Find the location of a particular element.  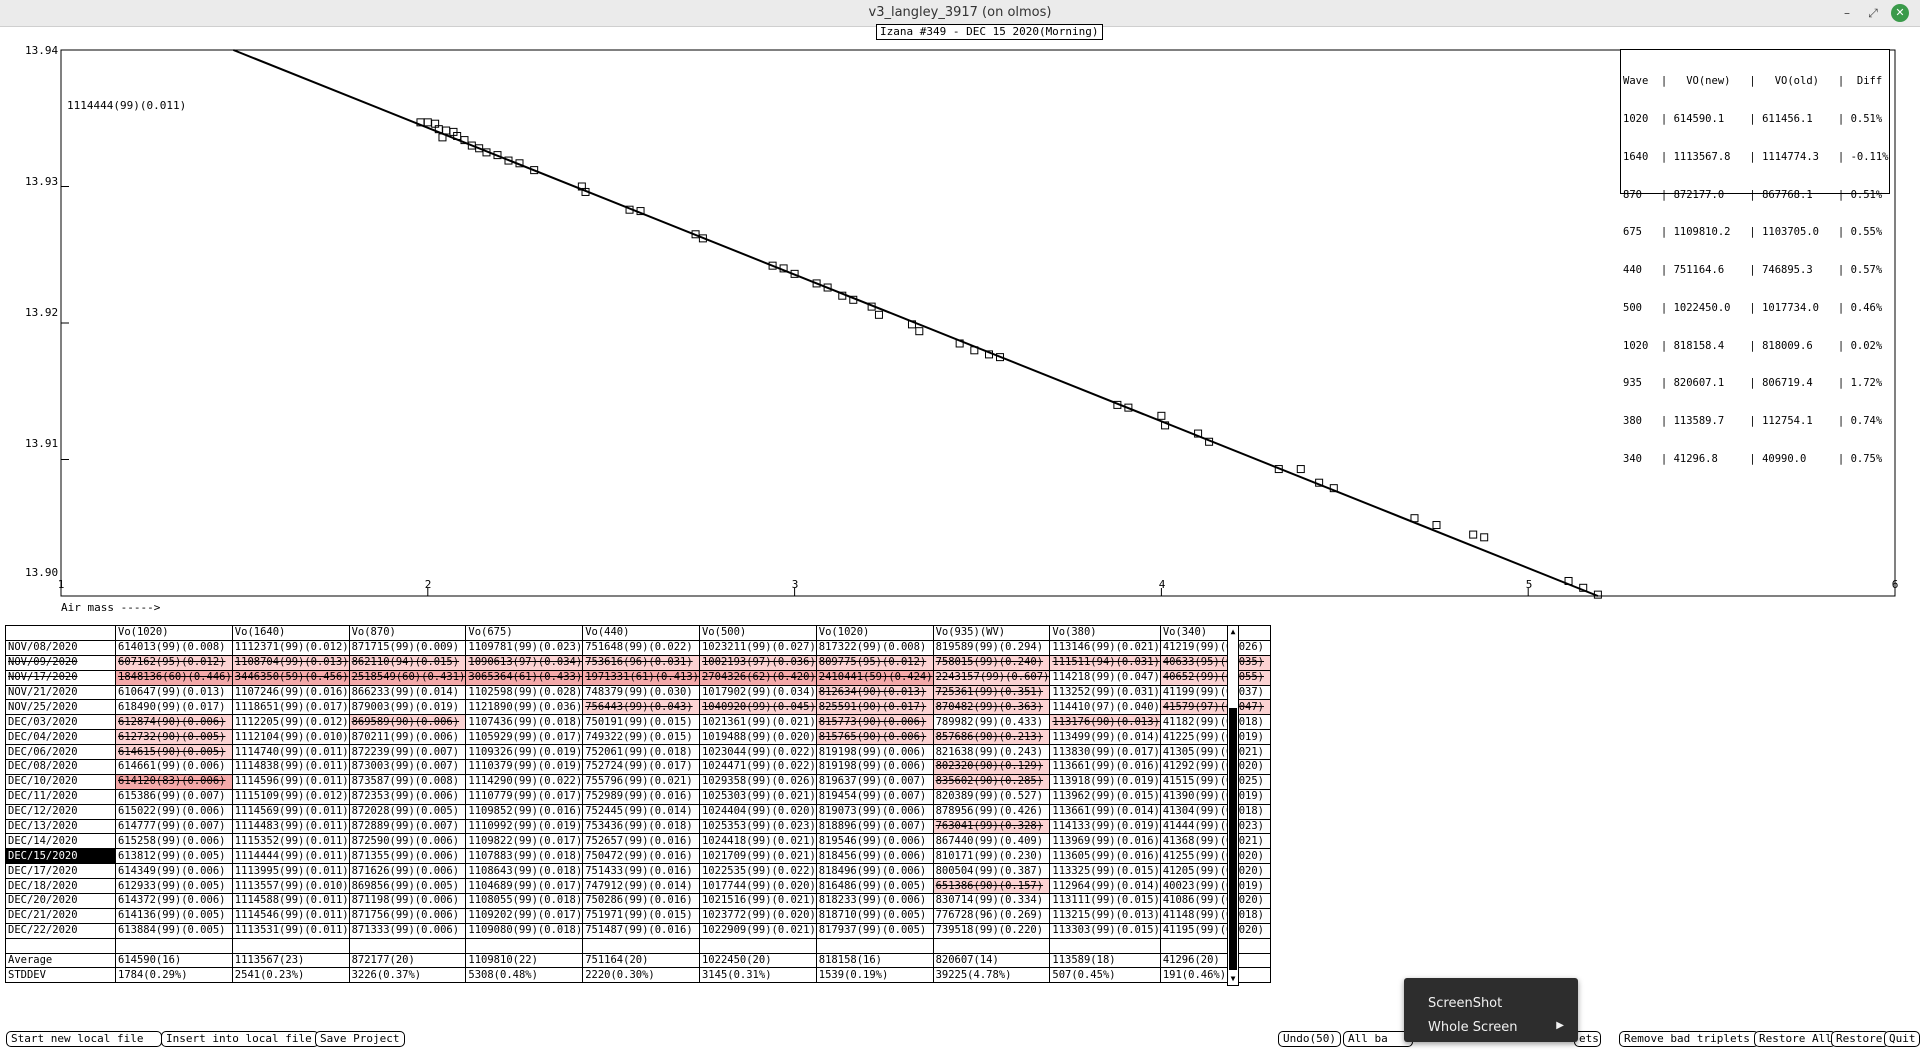

table-cell: 113499(99)(0.014) is located at coordinates (1105, 737).